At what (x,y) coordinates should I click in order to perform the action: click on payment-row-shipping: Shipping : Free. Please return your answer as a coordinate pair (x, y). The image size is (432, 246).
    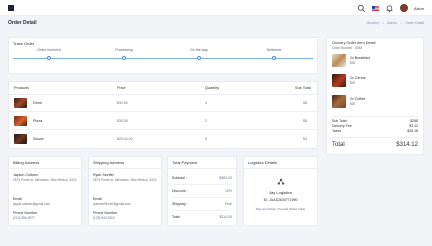
    Looking at the image, I should click on (202, 204).